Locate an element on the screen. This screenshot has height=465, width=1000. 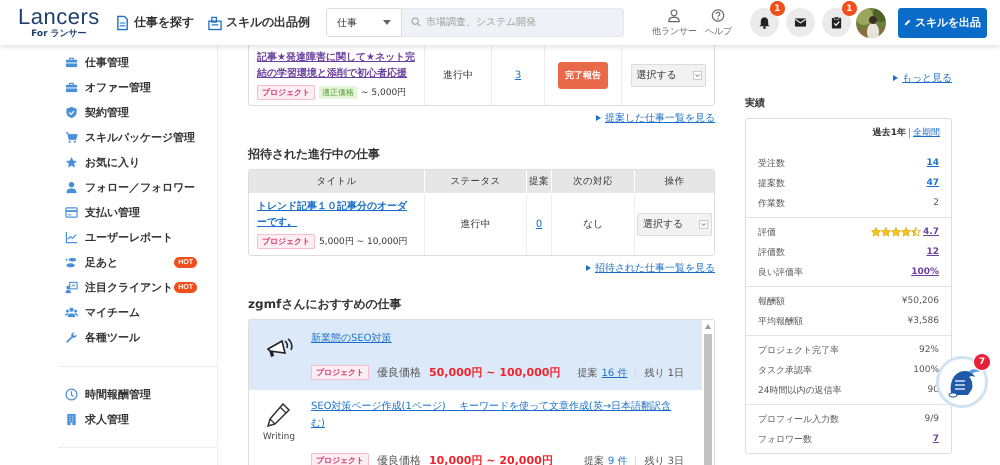
more-link: 提案した仕事一覧を見る is located at coordinates (660, 118).